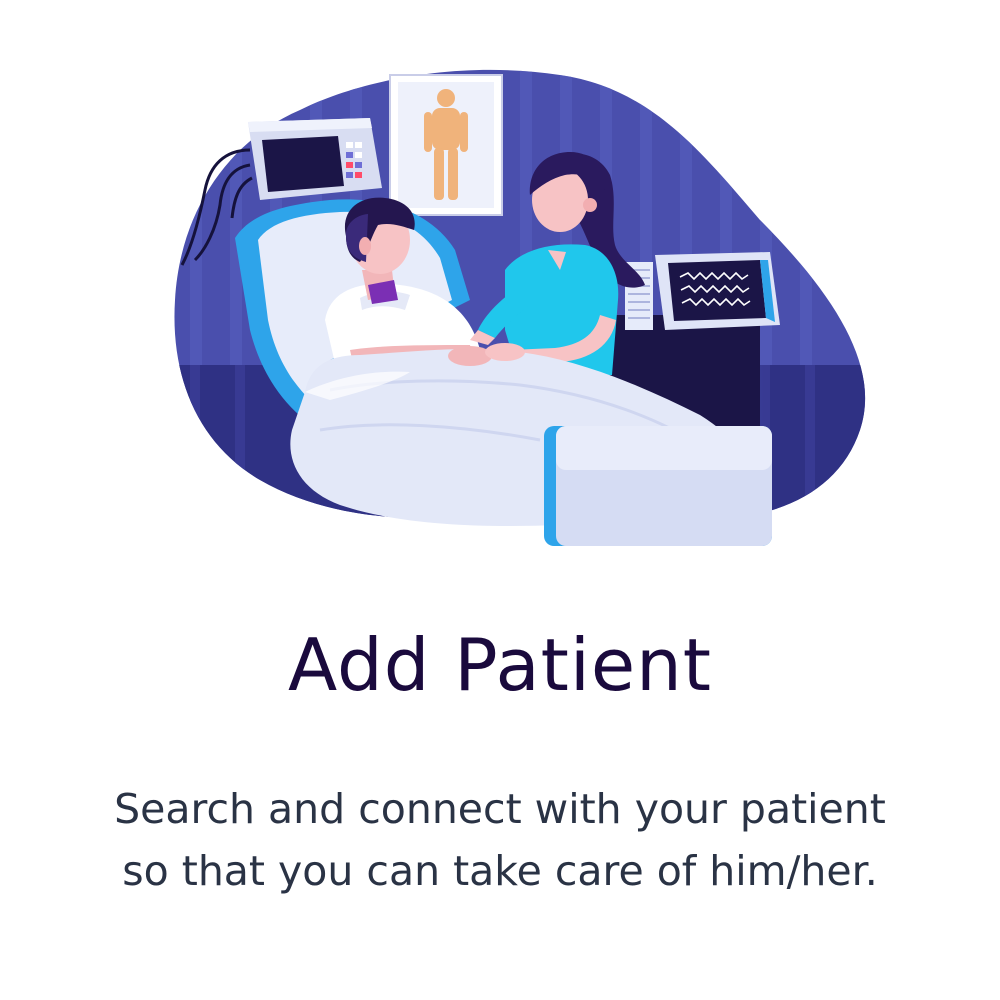 This screenshot has width=1000, height=1000. What do you see at coordinates (500, 871) in the screenshot?
I see `description-line: so that you can take care of him/her.` at bounding box center [500, 871].